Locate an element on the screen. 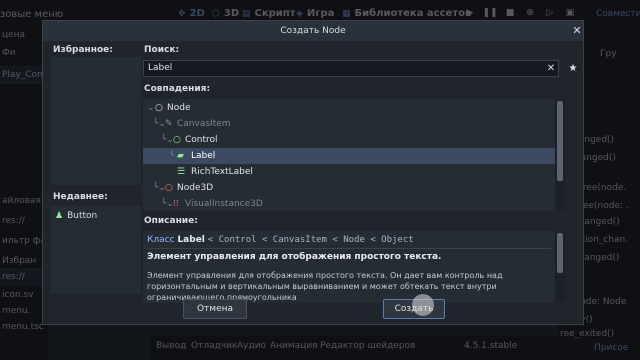 The height and width of the screenshot is (360, 640). search-input: Label is located at coordinates (351, 68).